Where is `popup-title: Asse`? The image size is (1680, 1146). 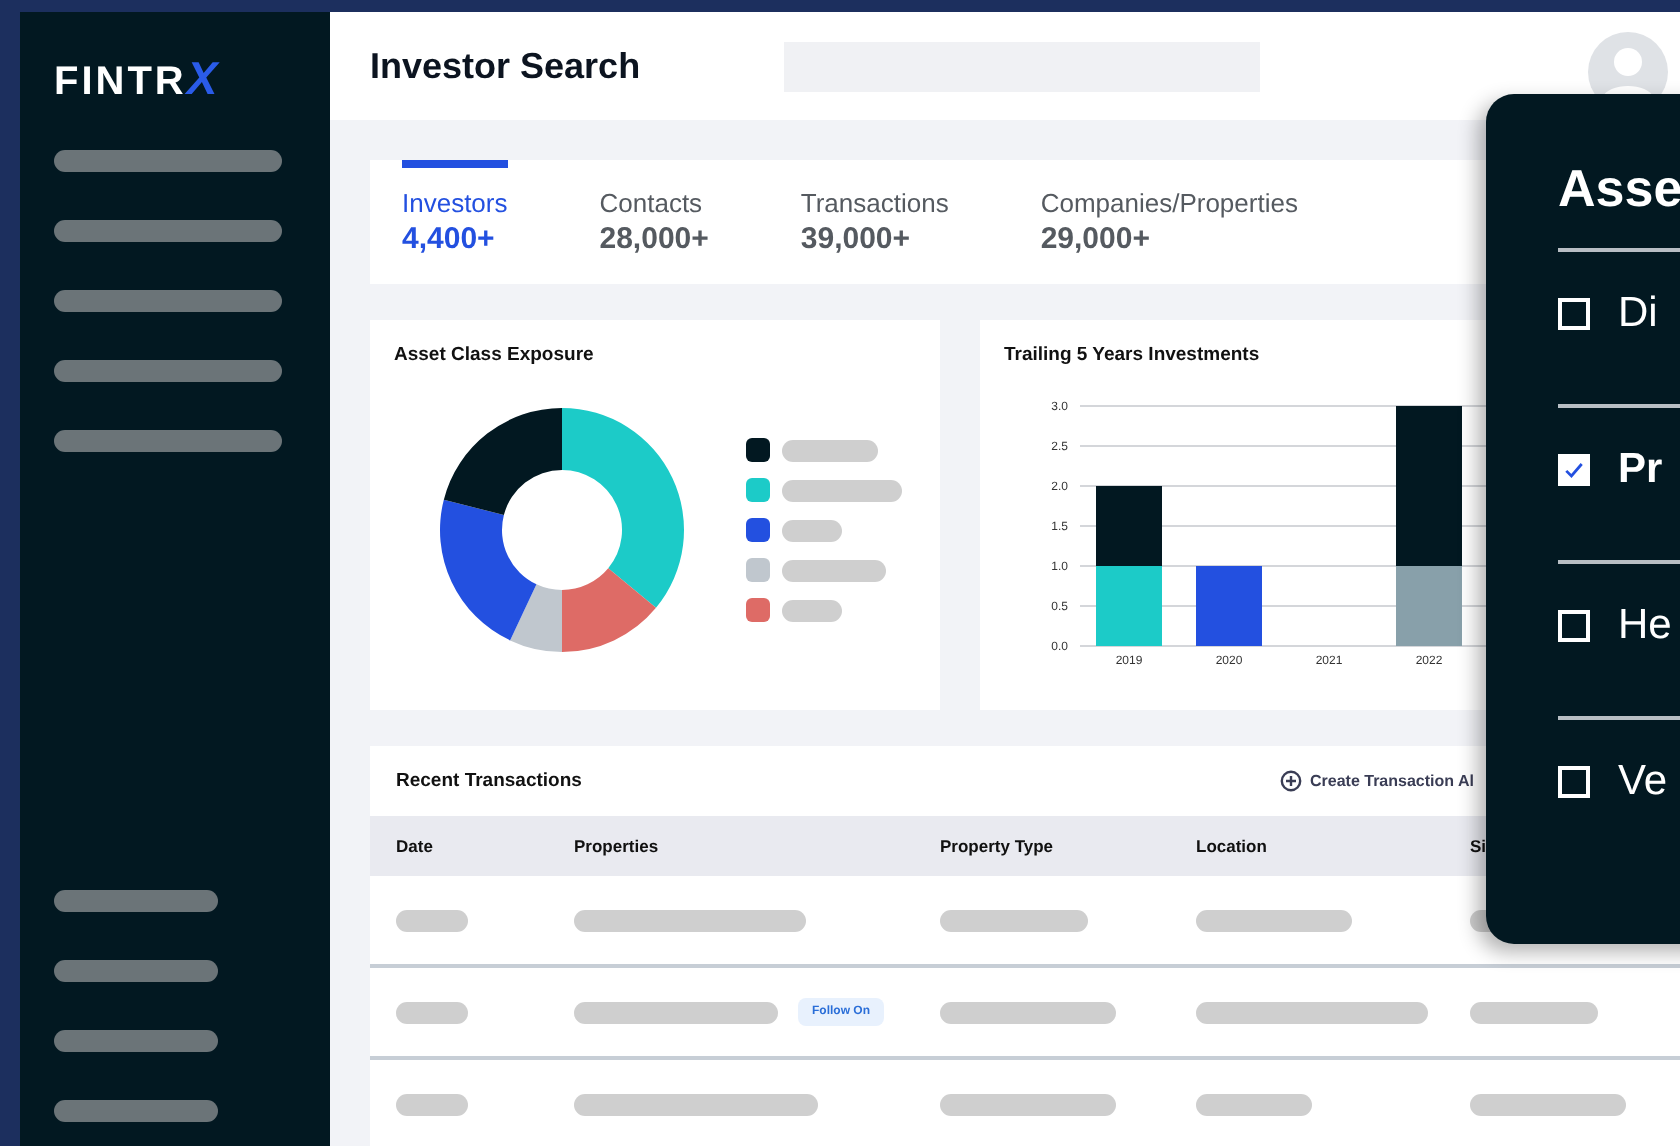 popup-title: Asse is located at coordinates (1619, 190).